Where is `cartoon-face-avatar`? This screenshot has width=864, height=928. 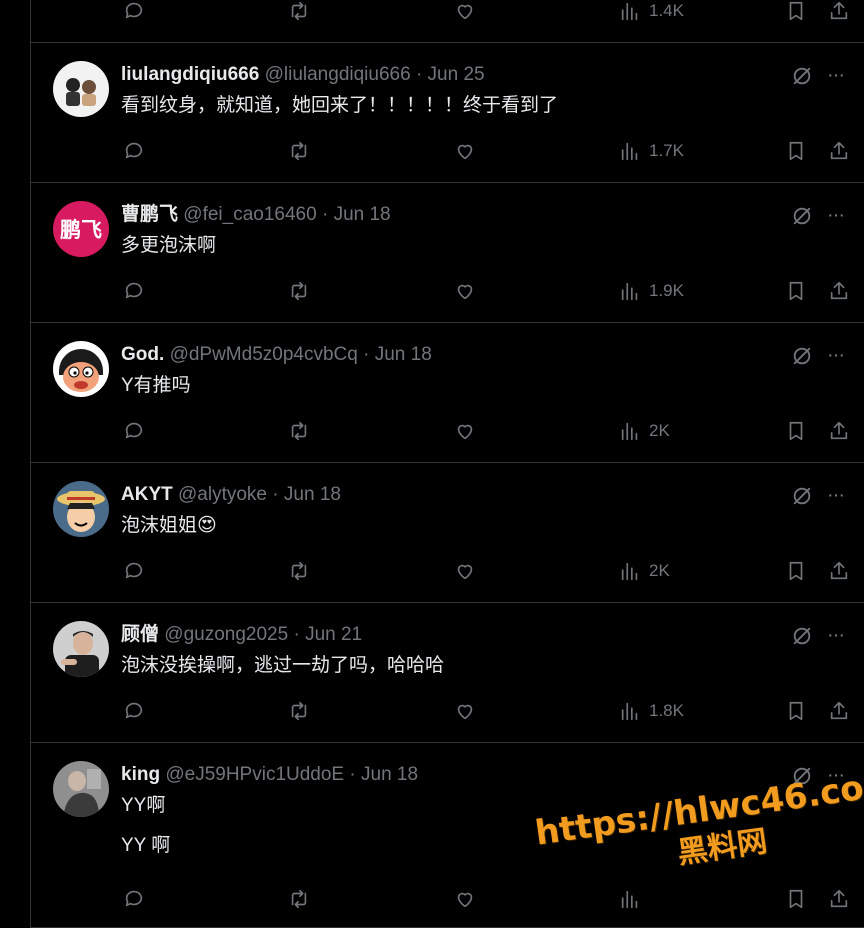
cartoon-face-avatar is located at coordinates (81, 369).